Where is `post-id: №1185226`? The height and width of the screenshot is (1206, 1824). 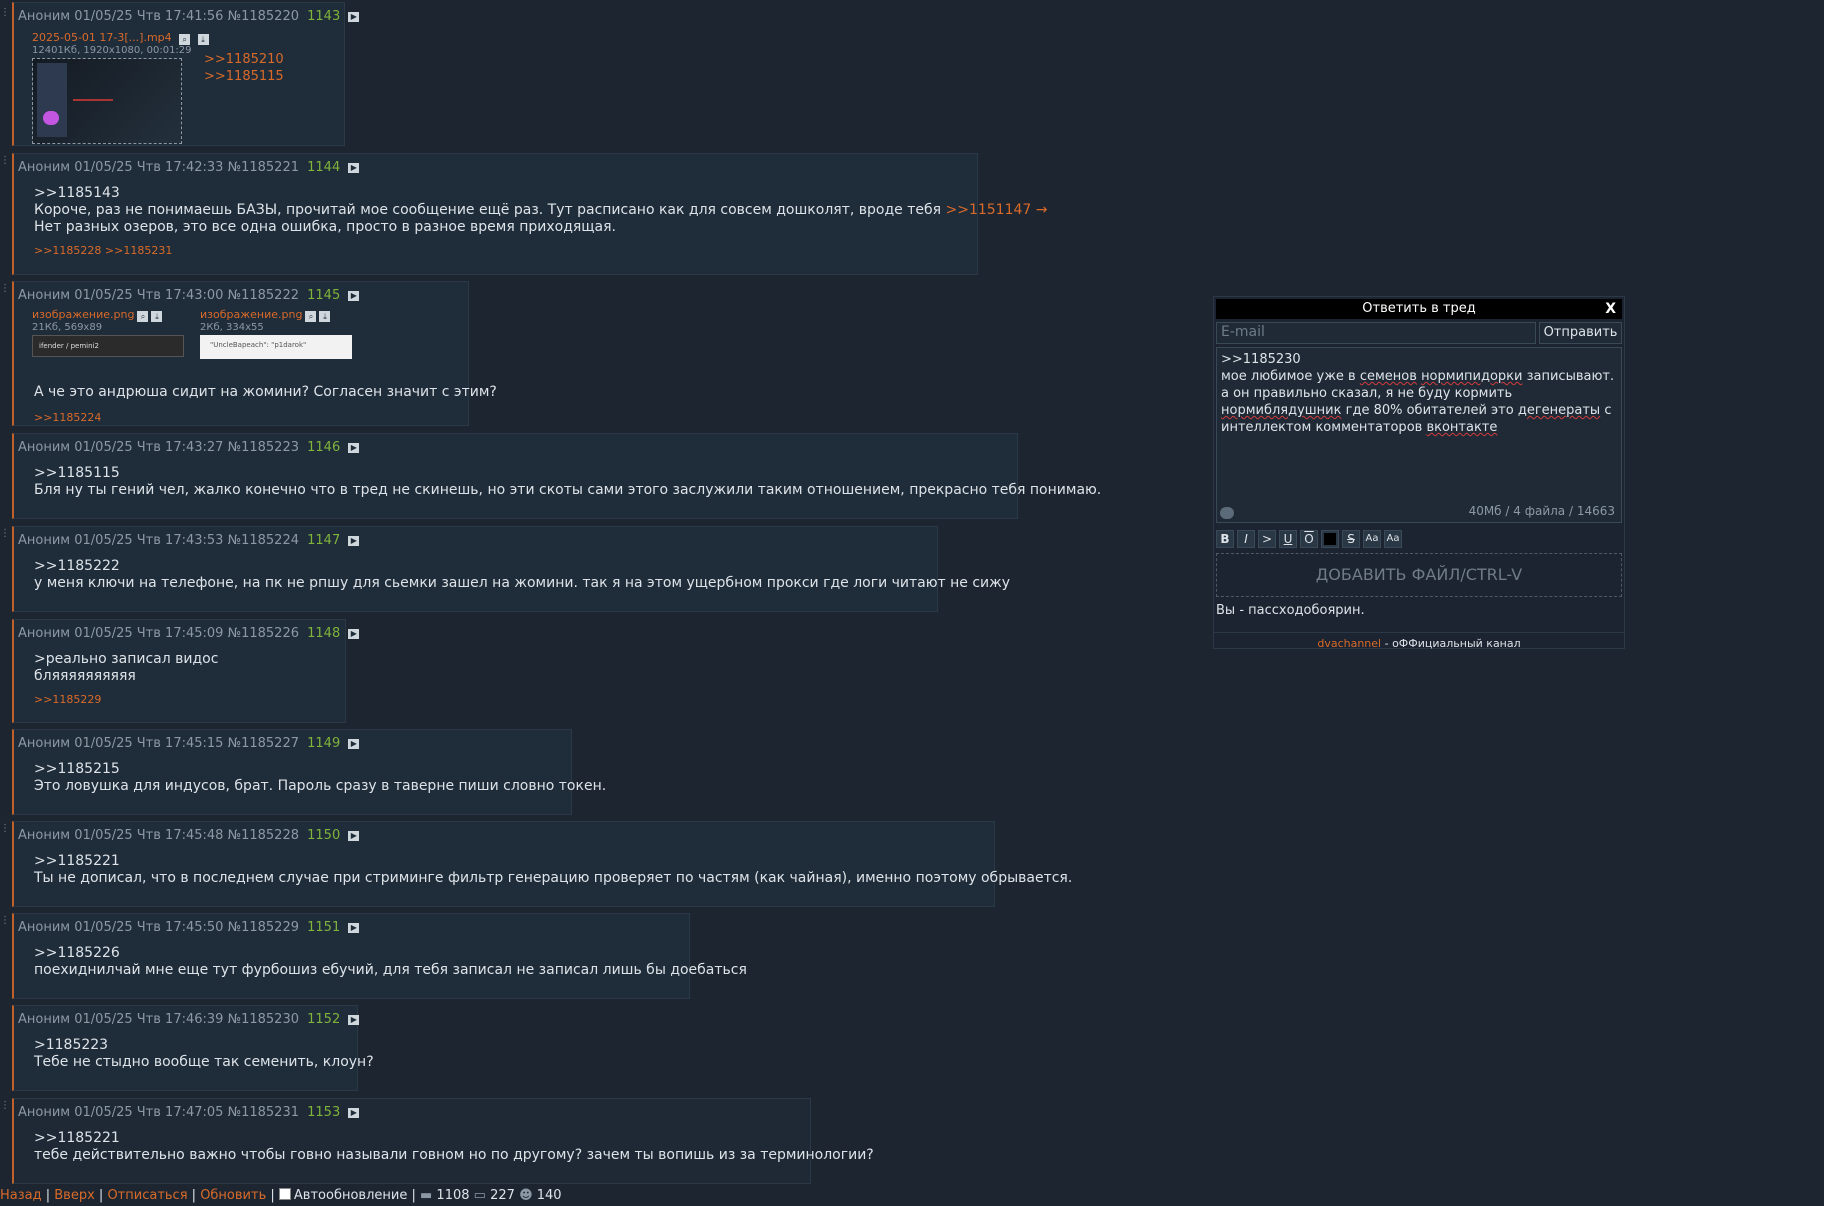 post-id: №1185226 is located at coordinates (263, 633).